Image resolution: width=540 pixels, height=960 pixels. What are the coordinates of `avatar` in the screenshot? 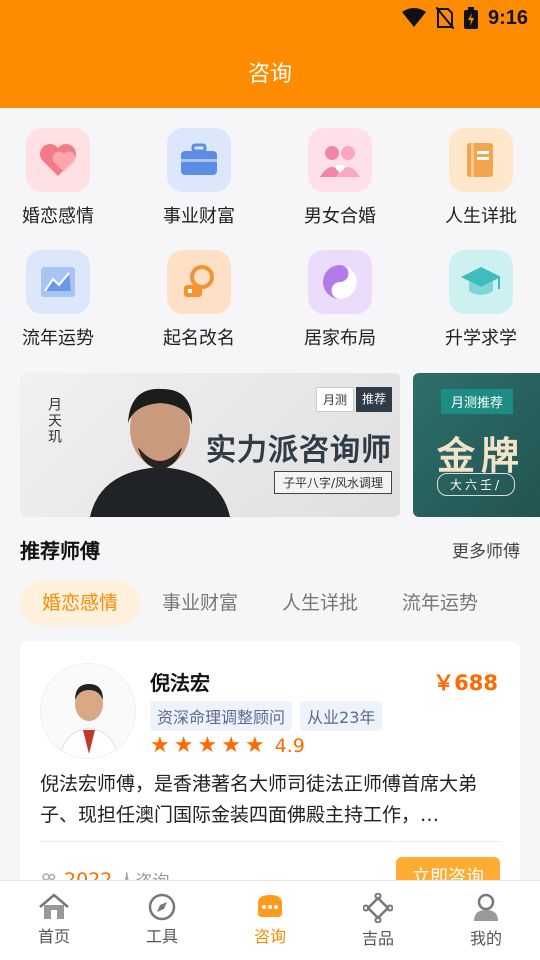 It's located at (88, 711).